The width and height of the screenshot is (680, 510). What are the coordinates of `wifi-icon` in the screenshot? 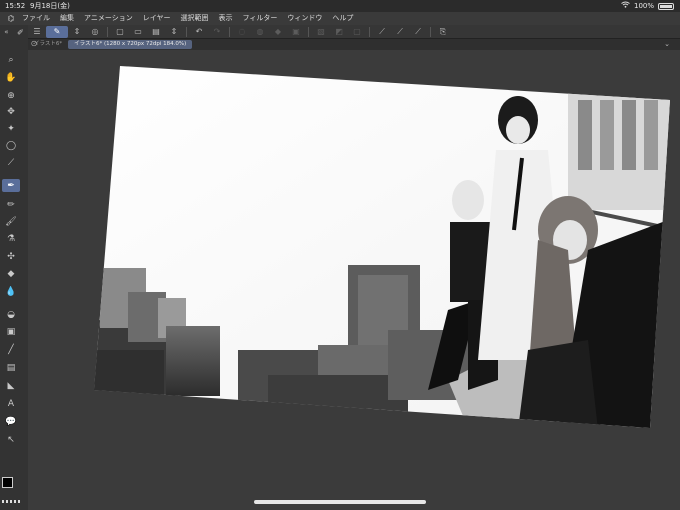 It's located at (625, 6).